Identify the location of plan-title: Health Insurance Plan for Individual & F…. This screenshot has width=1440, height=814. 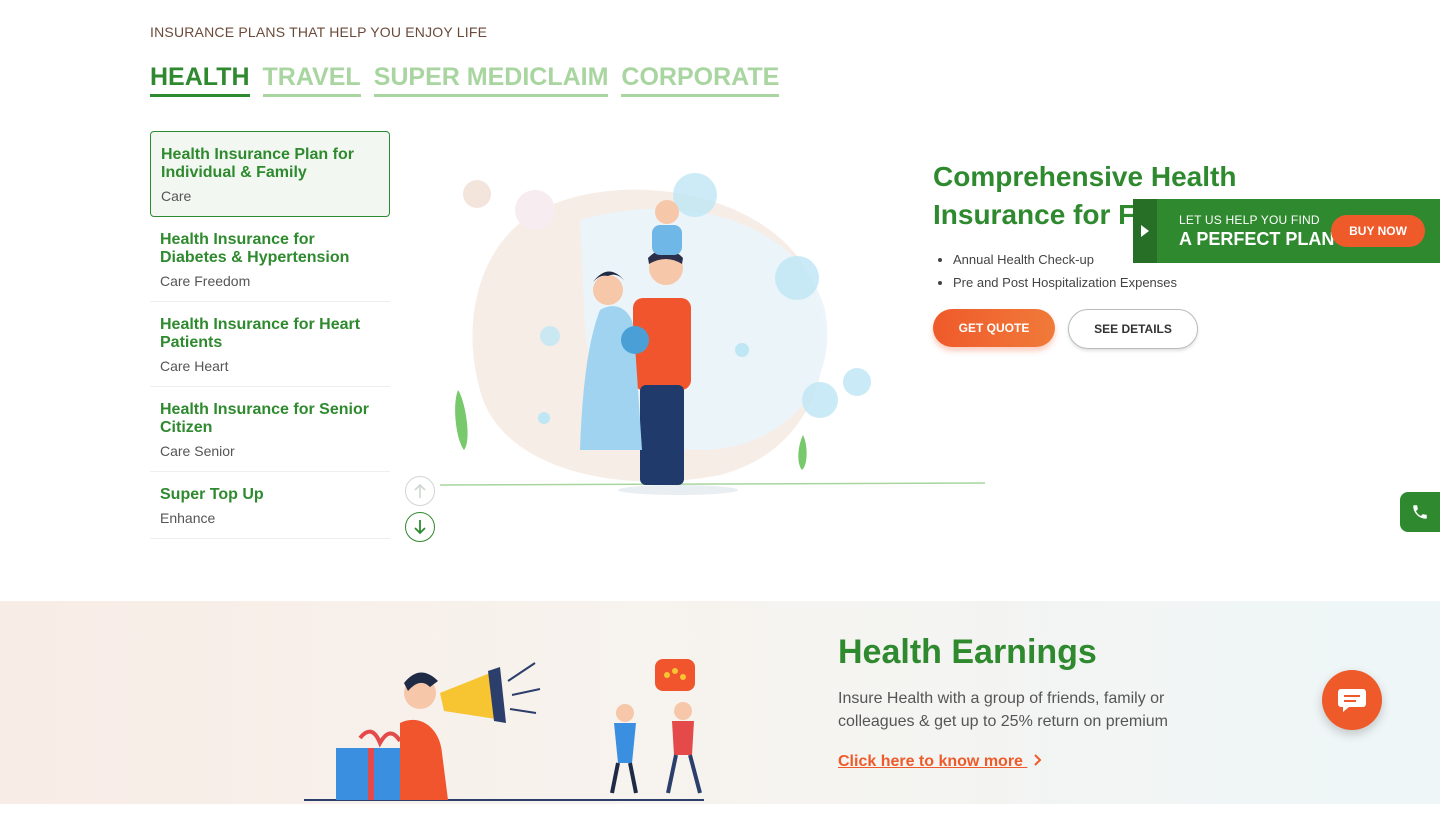
(257, 163).